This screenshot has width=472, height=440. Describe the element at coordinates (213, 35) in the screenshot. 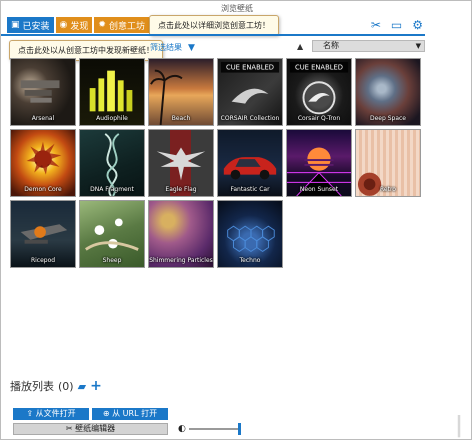

I see `tab-underline` at that location.